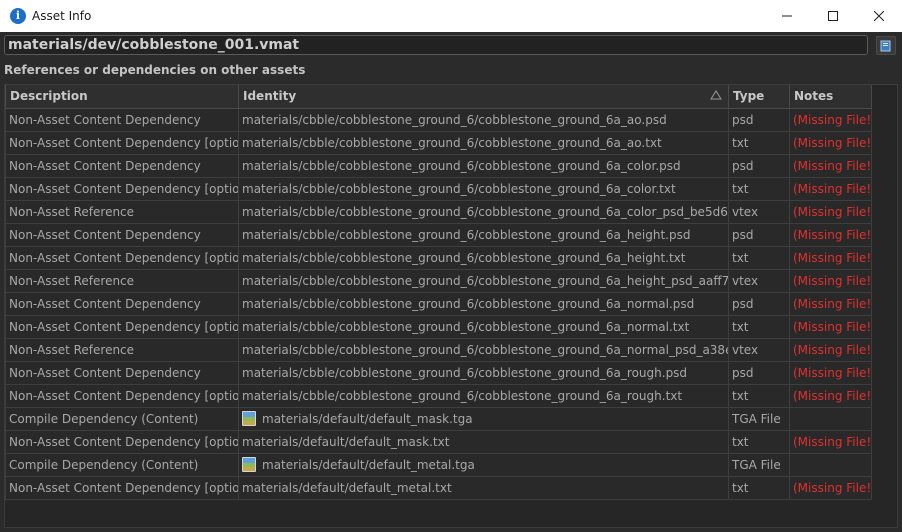  Describe the element at coordinates (436, 45) in the screenshot. I see `asset-path-field: materials/dev/cobblestone_001.vmat` at that location.